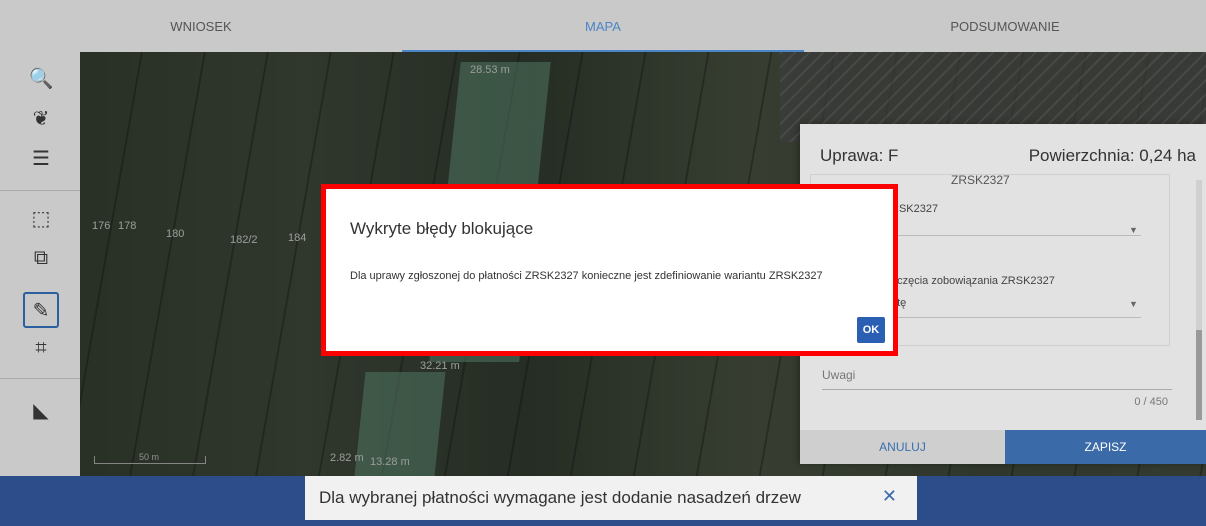  I want to click on top-tabs: WNIOSEK MAPA PODSUMOWANIE, so click(603, 26).